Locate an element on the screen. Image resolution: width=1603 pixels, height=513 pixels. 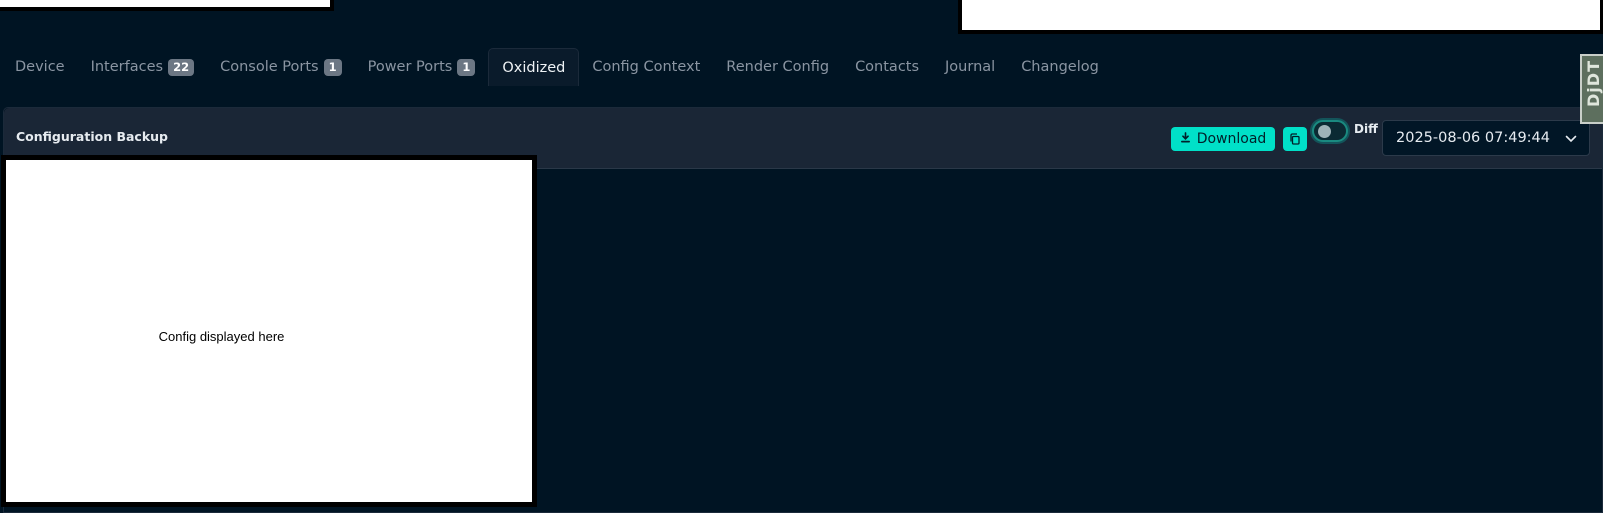
tab-label: Oxidized is located at coordinates (534, 67).